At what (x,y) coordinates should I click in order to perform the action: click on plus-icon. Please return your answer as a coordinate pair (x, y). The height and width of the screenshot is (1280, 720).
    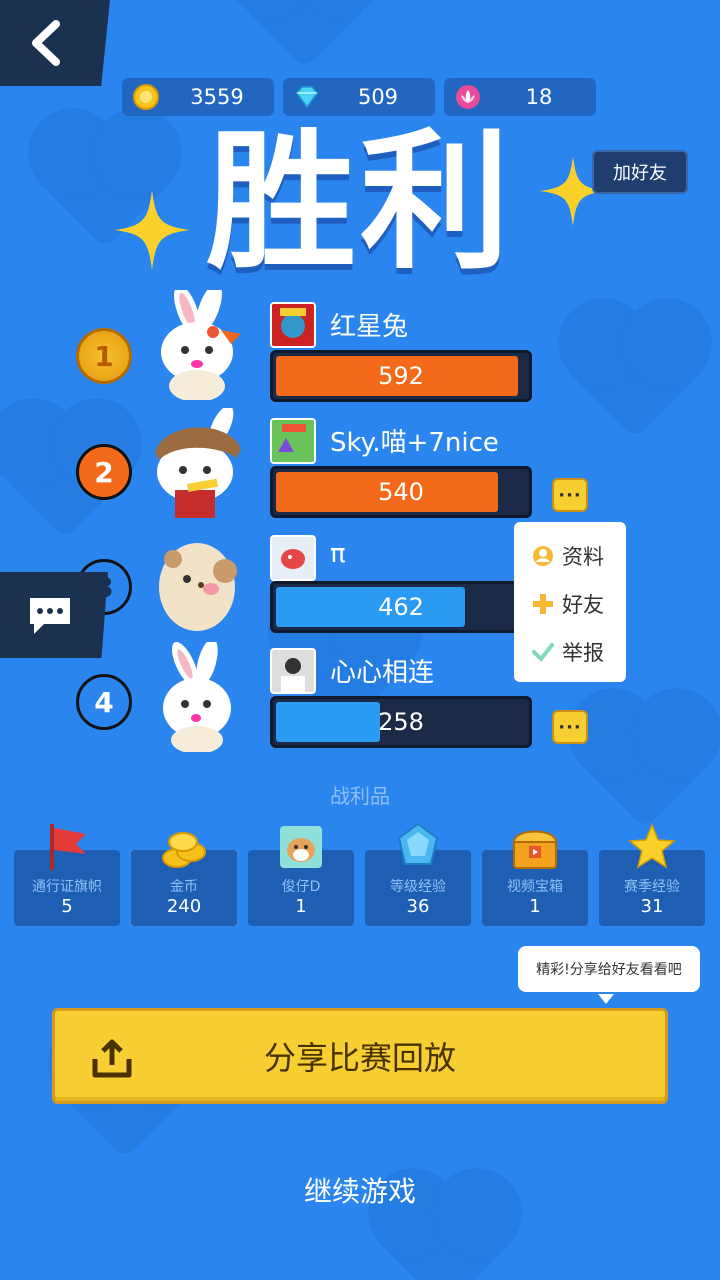
    Looking at the image, I should click on (543, 604).